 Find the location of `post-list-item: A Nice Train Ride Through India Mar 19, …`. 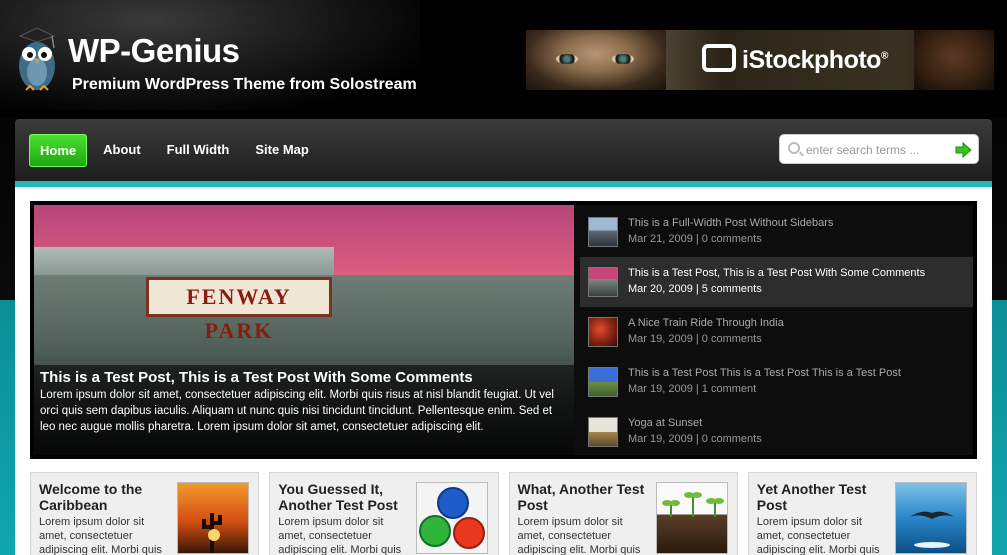

post-list-item: A Nice Train Ride Through India Mar 19, … is located at coordinates (776, 332).